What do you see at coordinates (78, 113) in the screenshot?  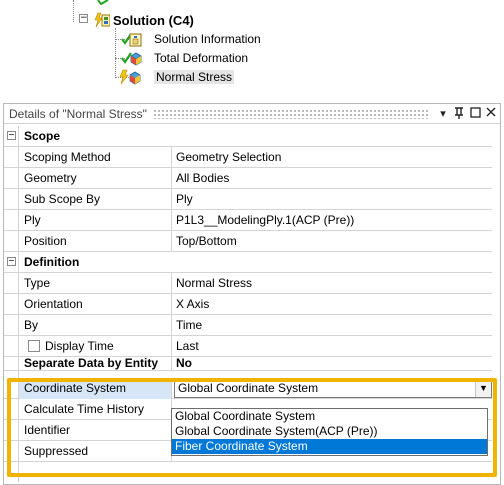 I see `details-title: Details of "Normal Stress"` at bounding box center [78, 113].